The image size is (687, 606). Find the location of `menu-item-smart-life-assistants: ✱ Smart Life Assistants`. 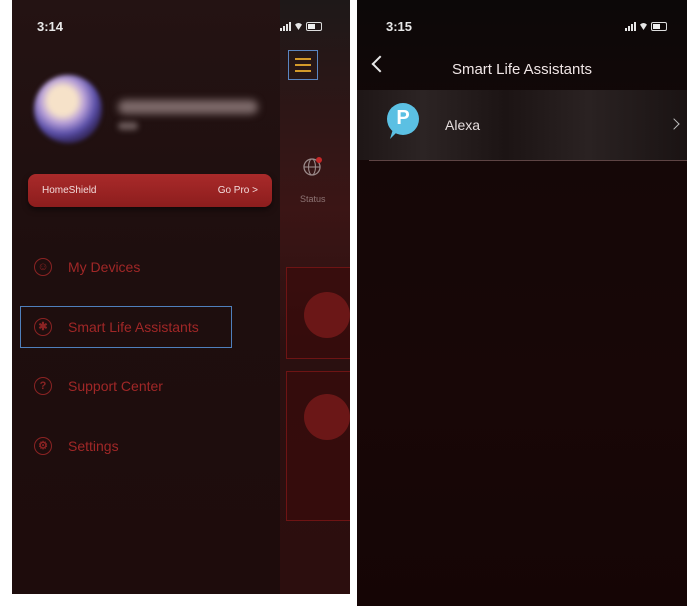

menu-item-smart-life-assistants: ✱ Smart Life Assistants is located at coordinates (126, 327).